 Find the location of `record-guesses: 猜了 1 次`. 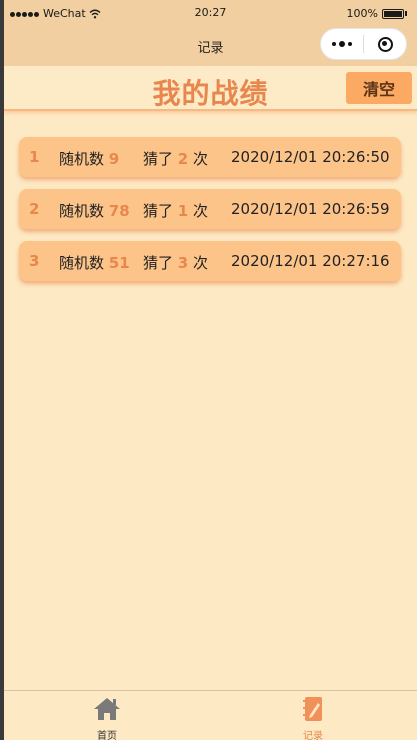

record-guesses: 猜了 1 次 is located at coordinates (175, 210).